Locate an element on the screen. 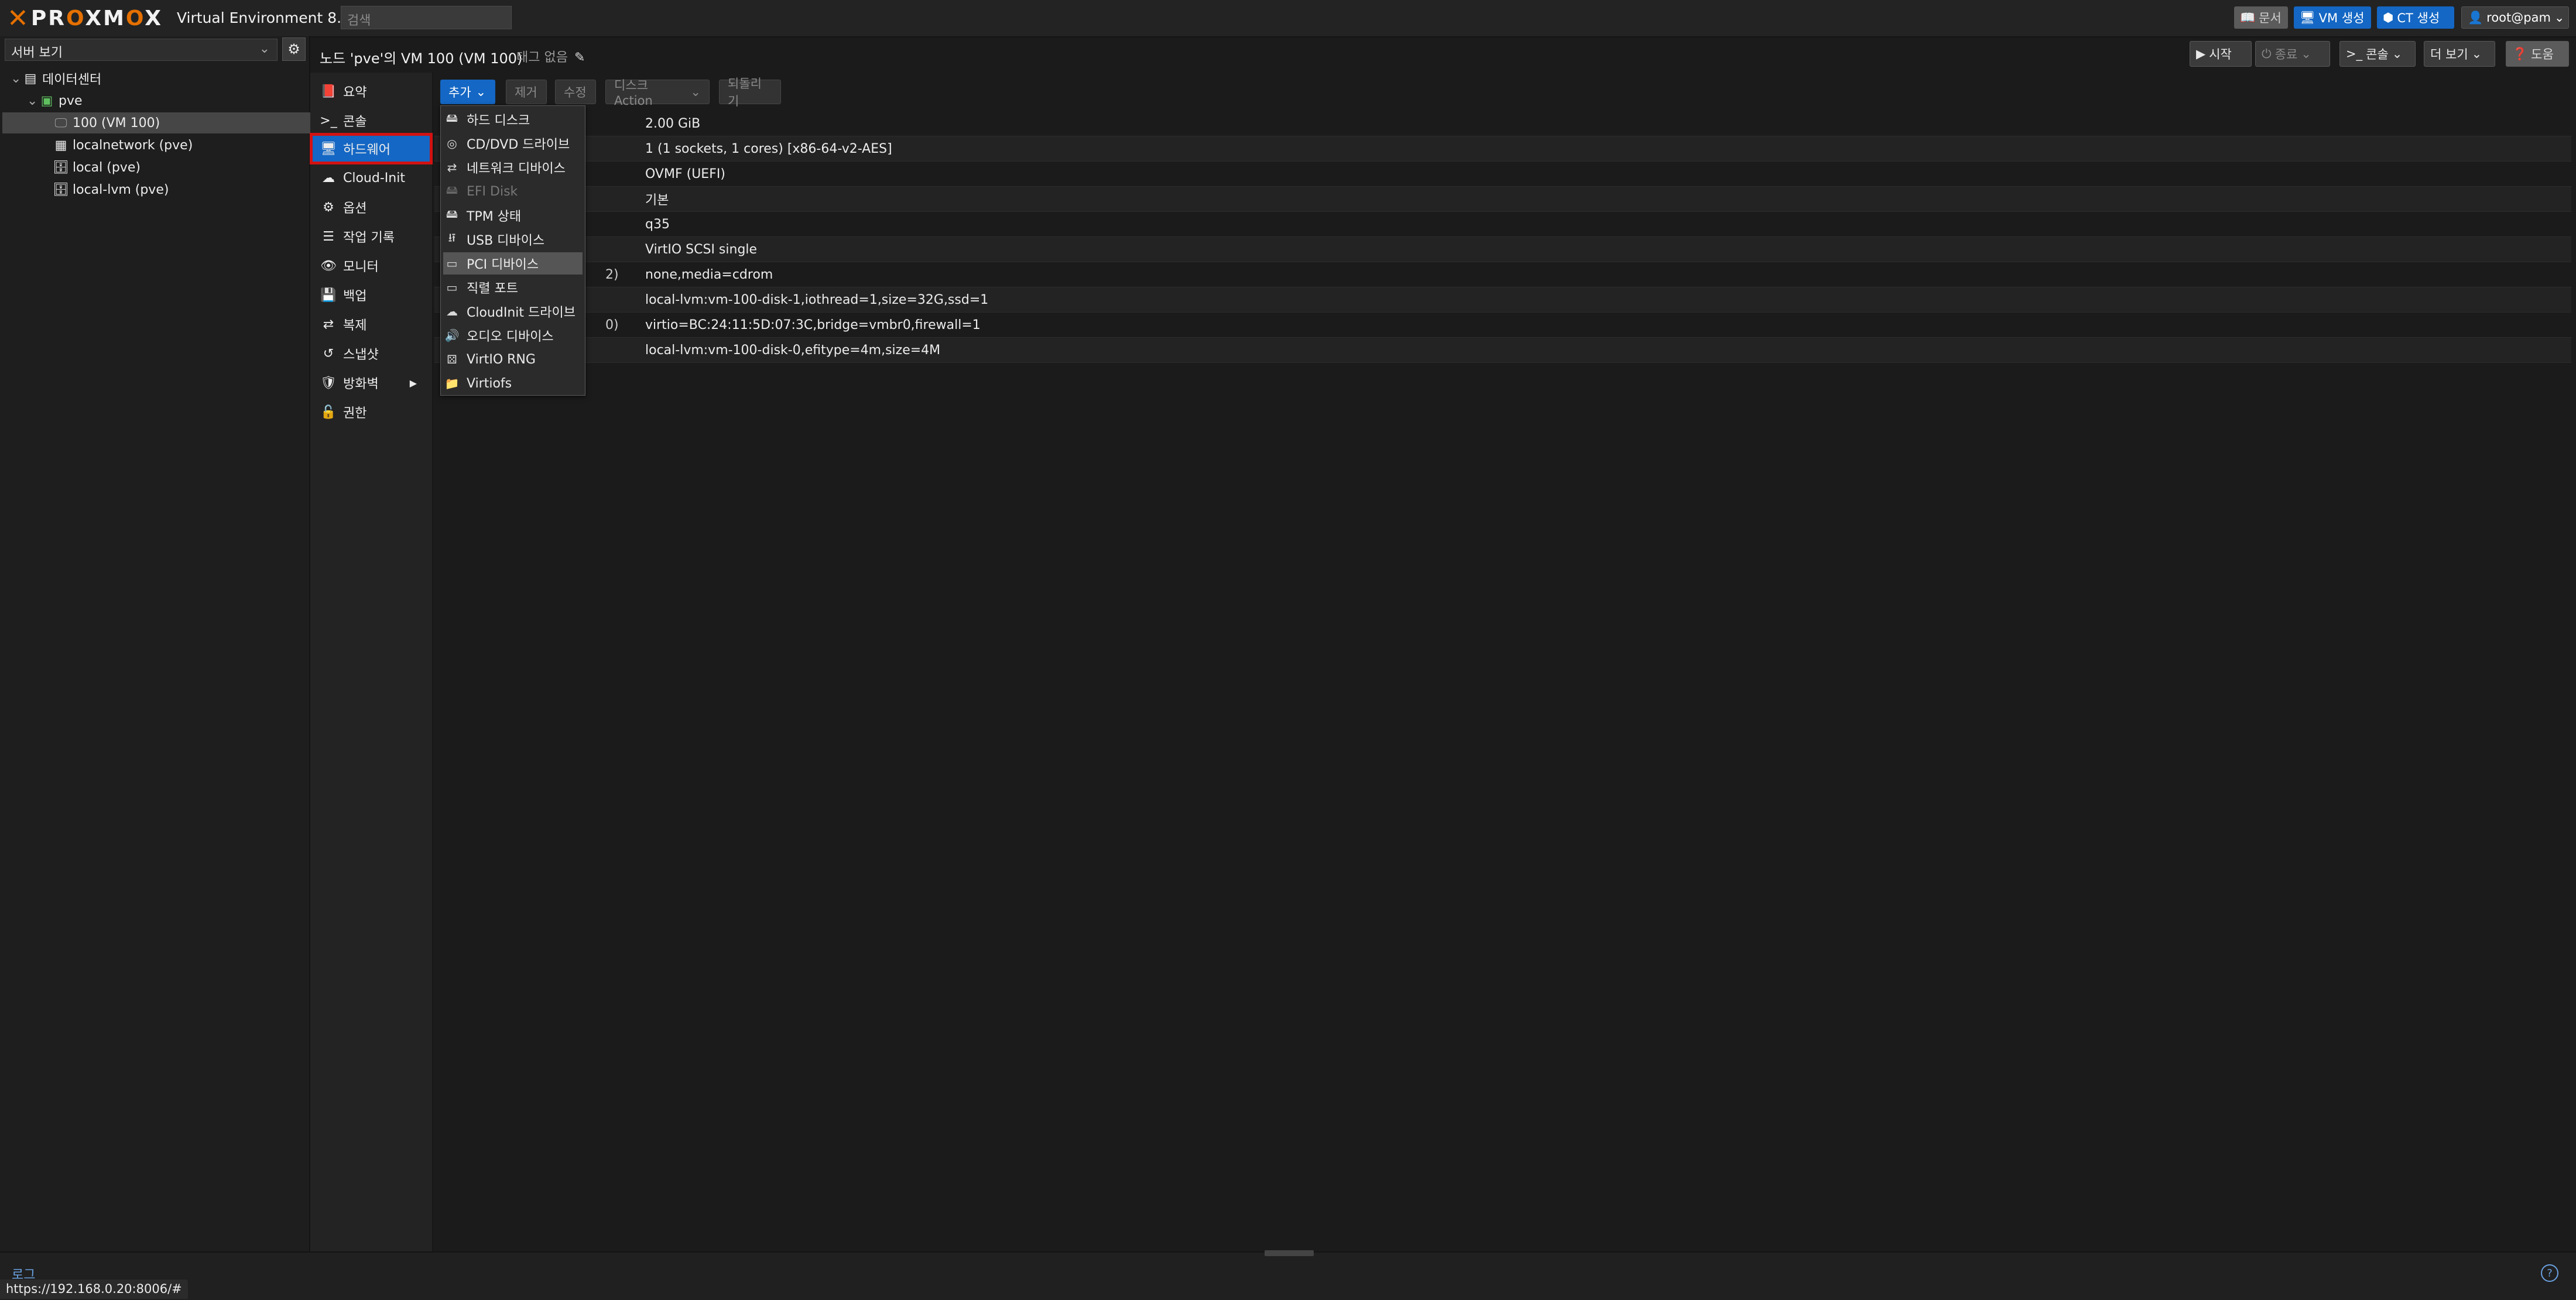 The height and width of the screenshot is (1300, 2576). caret-right-icon: ▶ is located at coordinates (413, 383).